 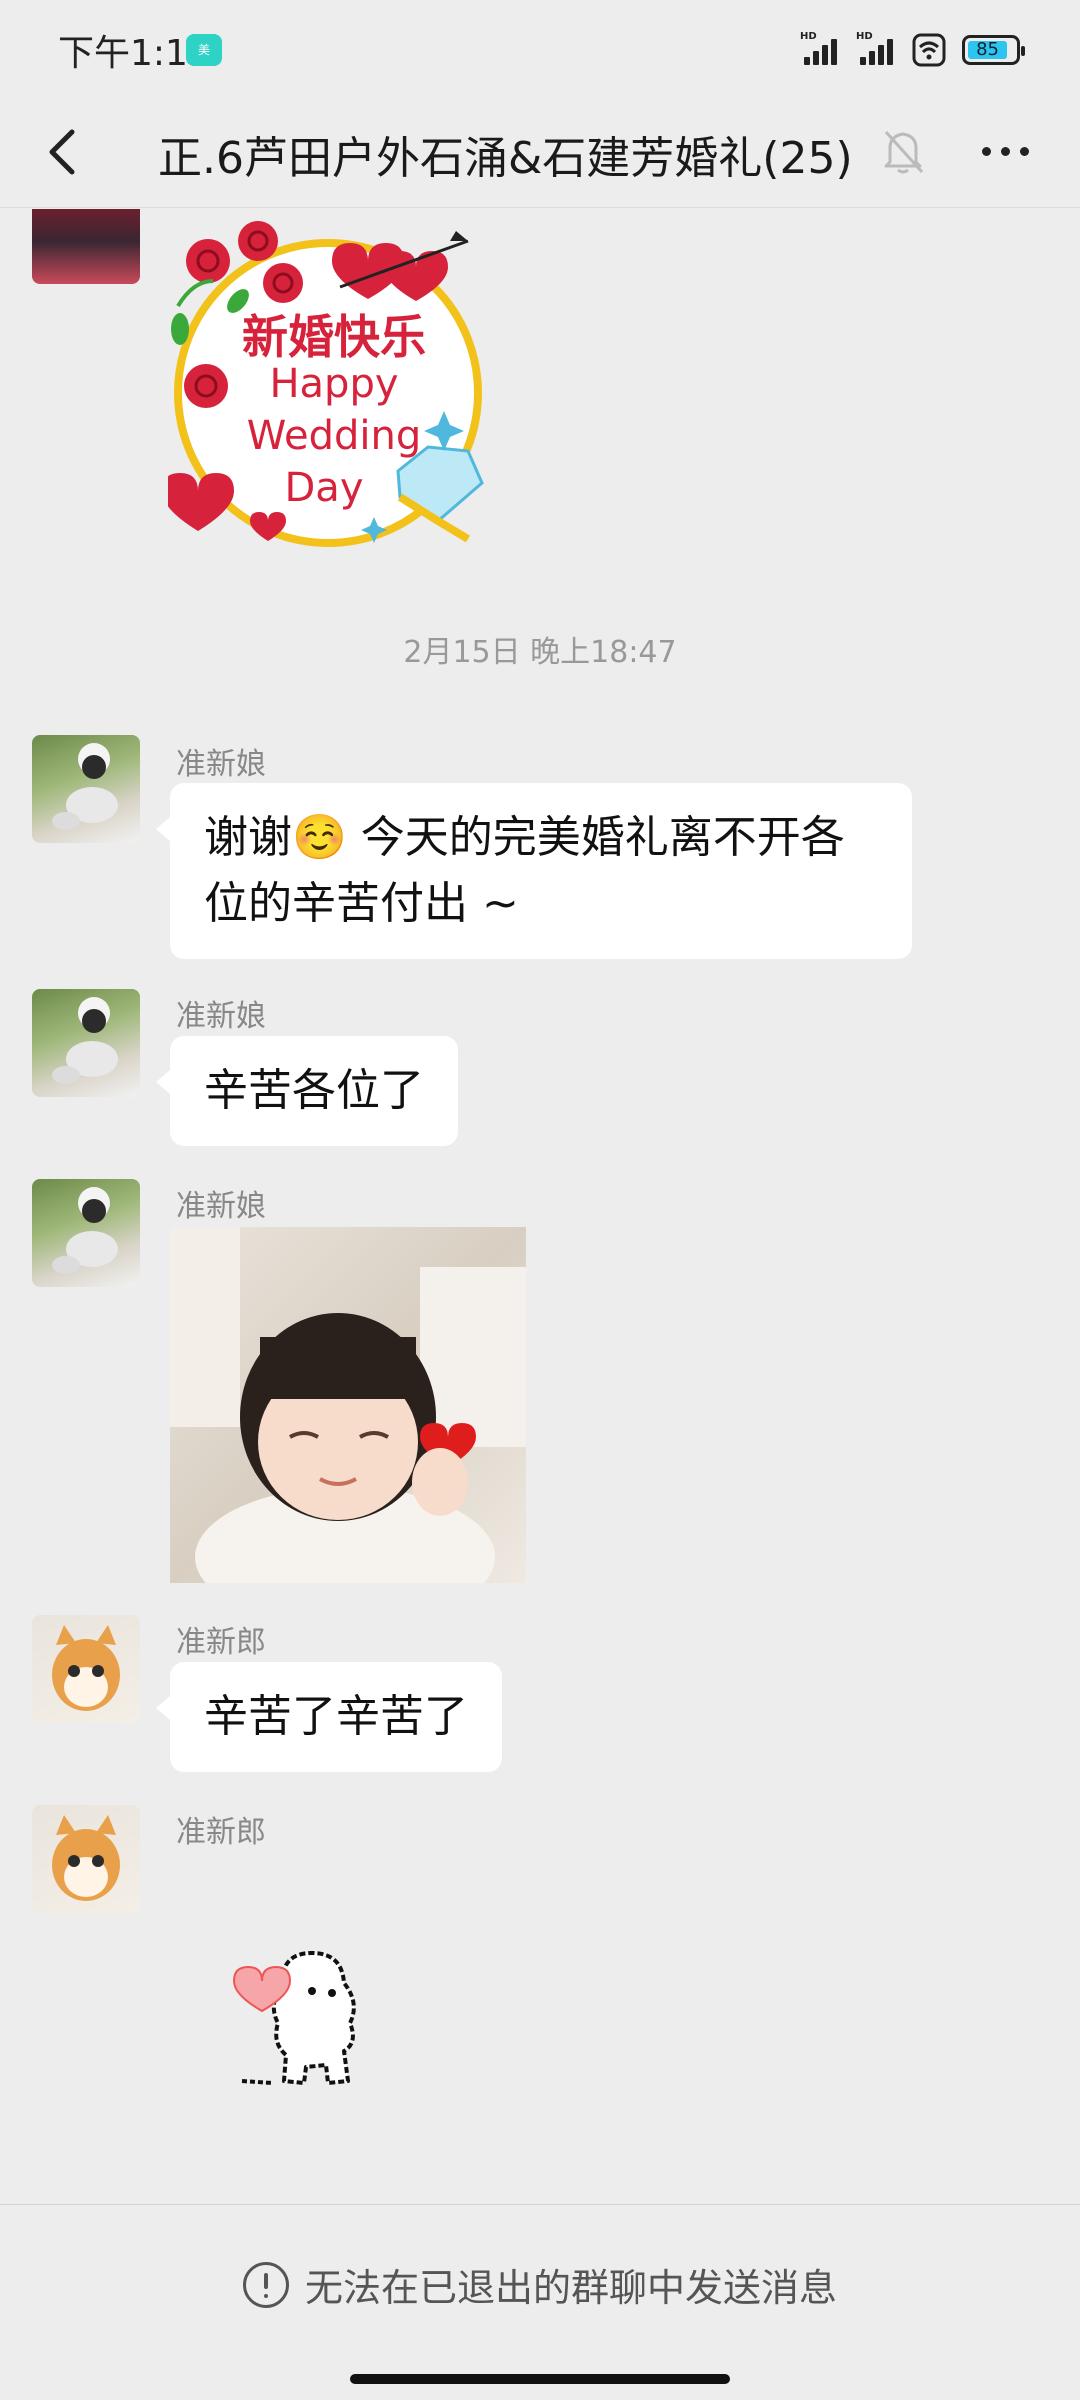 I want to click on home-indicator, so click(x=540, y=2379).